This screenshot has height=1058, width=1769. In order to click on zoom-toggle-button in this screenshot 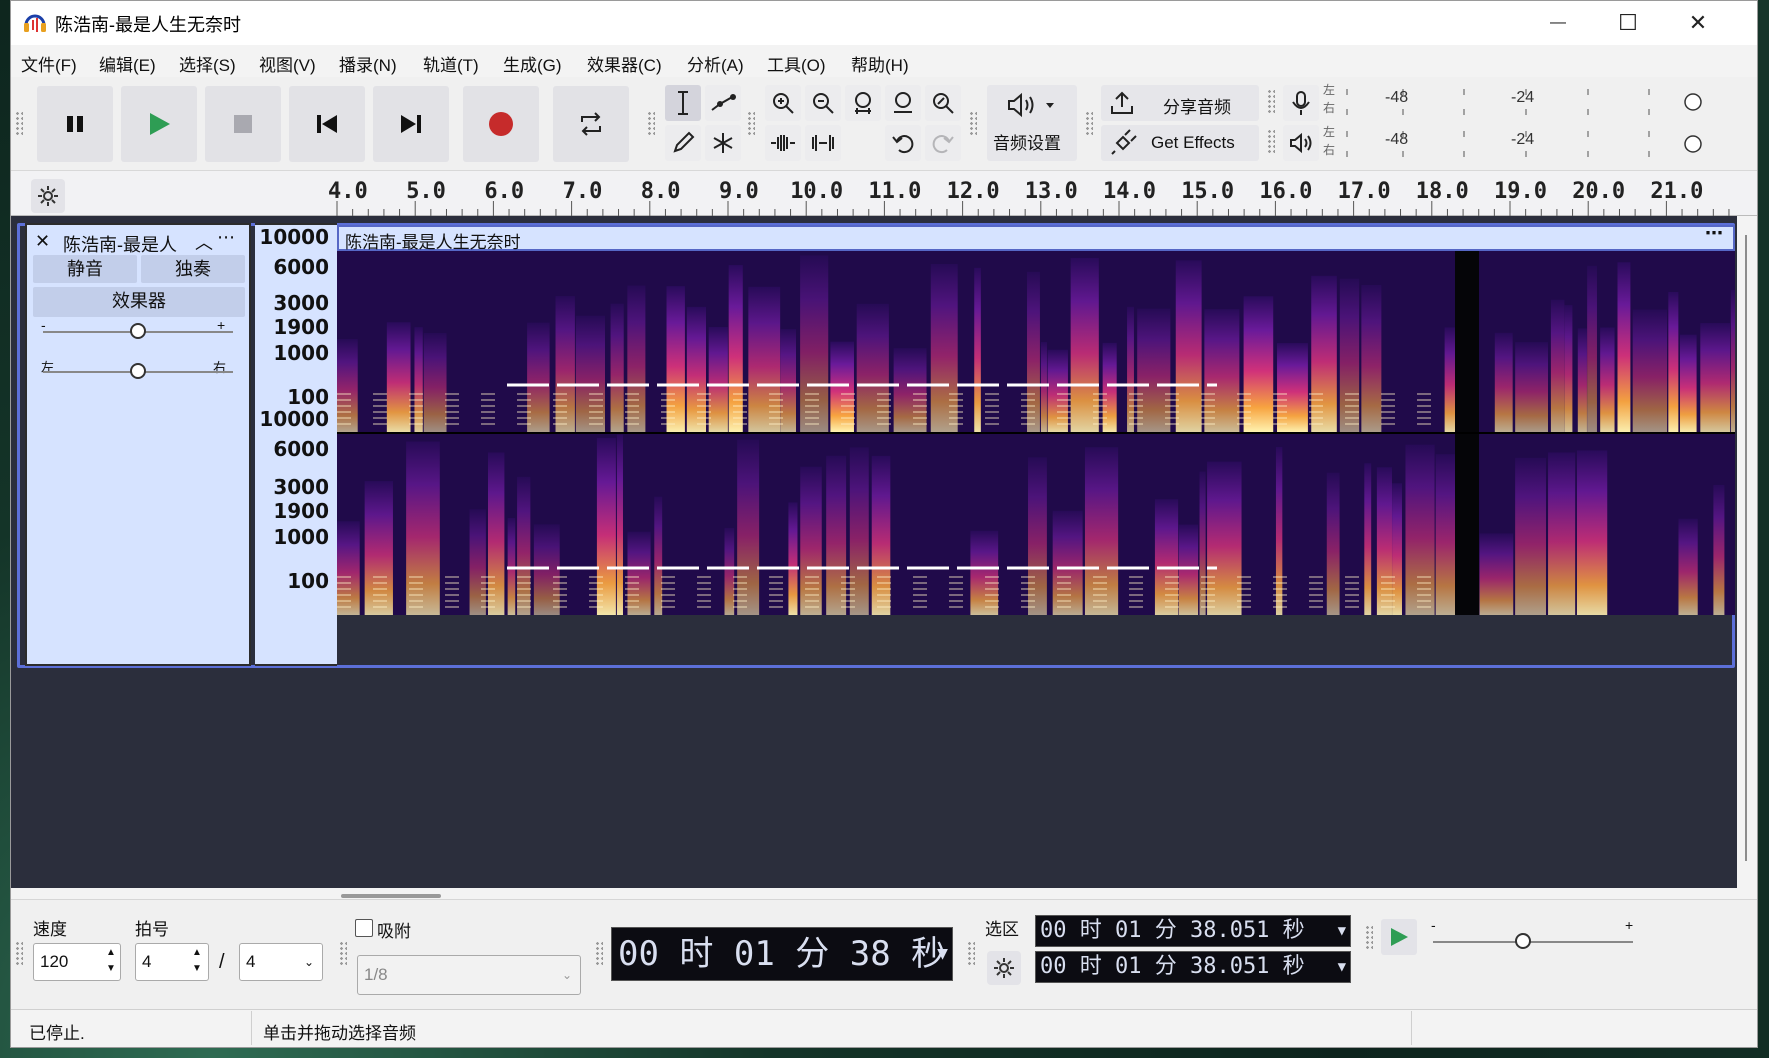, I will do `click(943, 103)`.